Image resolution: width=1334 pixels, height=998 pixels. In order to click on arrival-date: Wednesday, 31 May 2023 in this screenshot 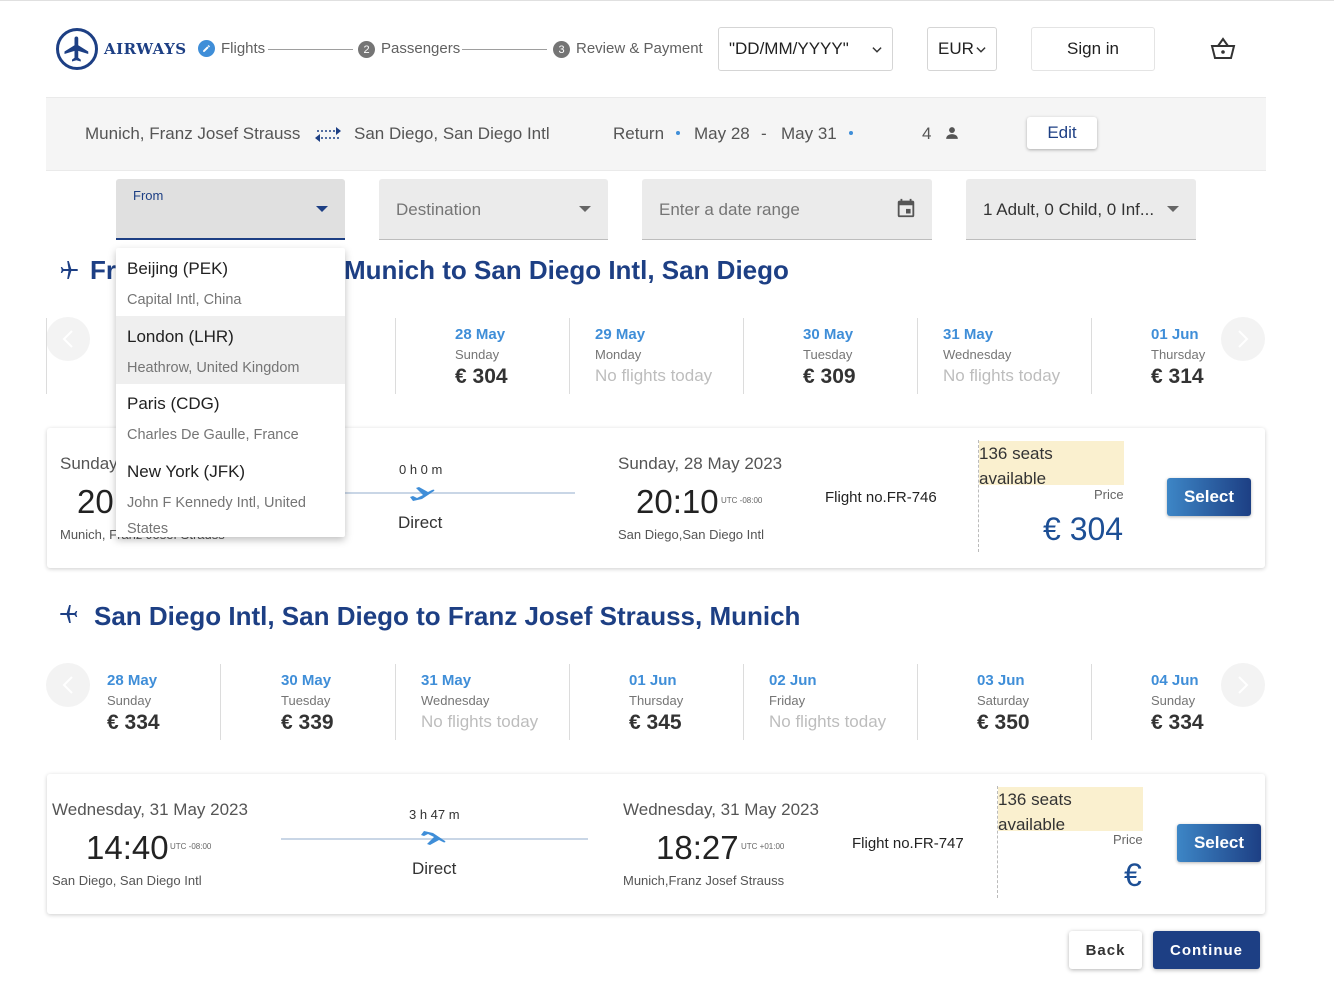, I will do `click(721, 809)`.